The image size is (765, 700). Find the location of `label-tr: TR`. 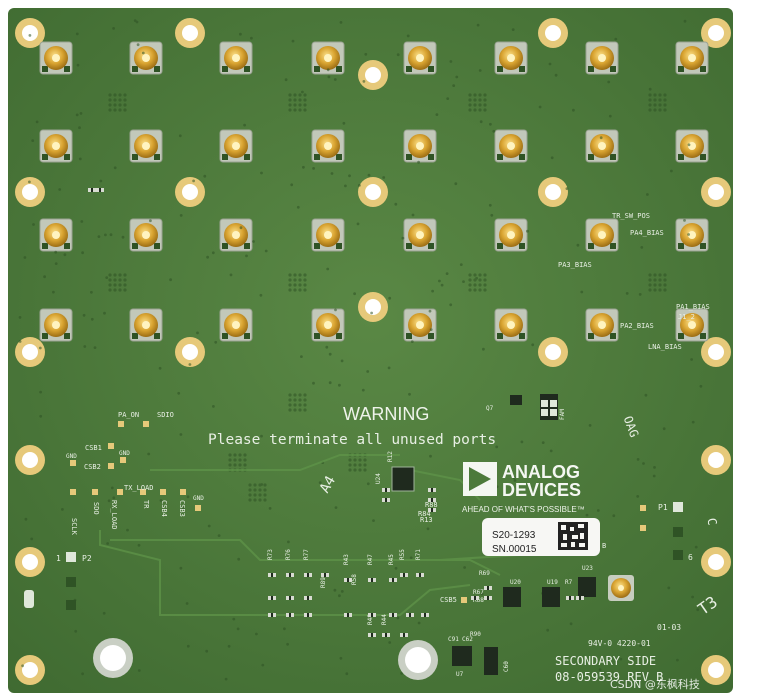

label-tr: TR is located at coordinates (146, 504).